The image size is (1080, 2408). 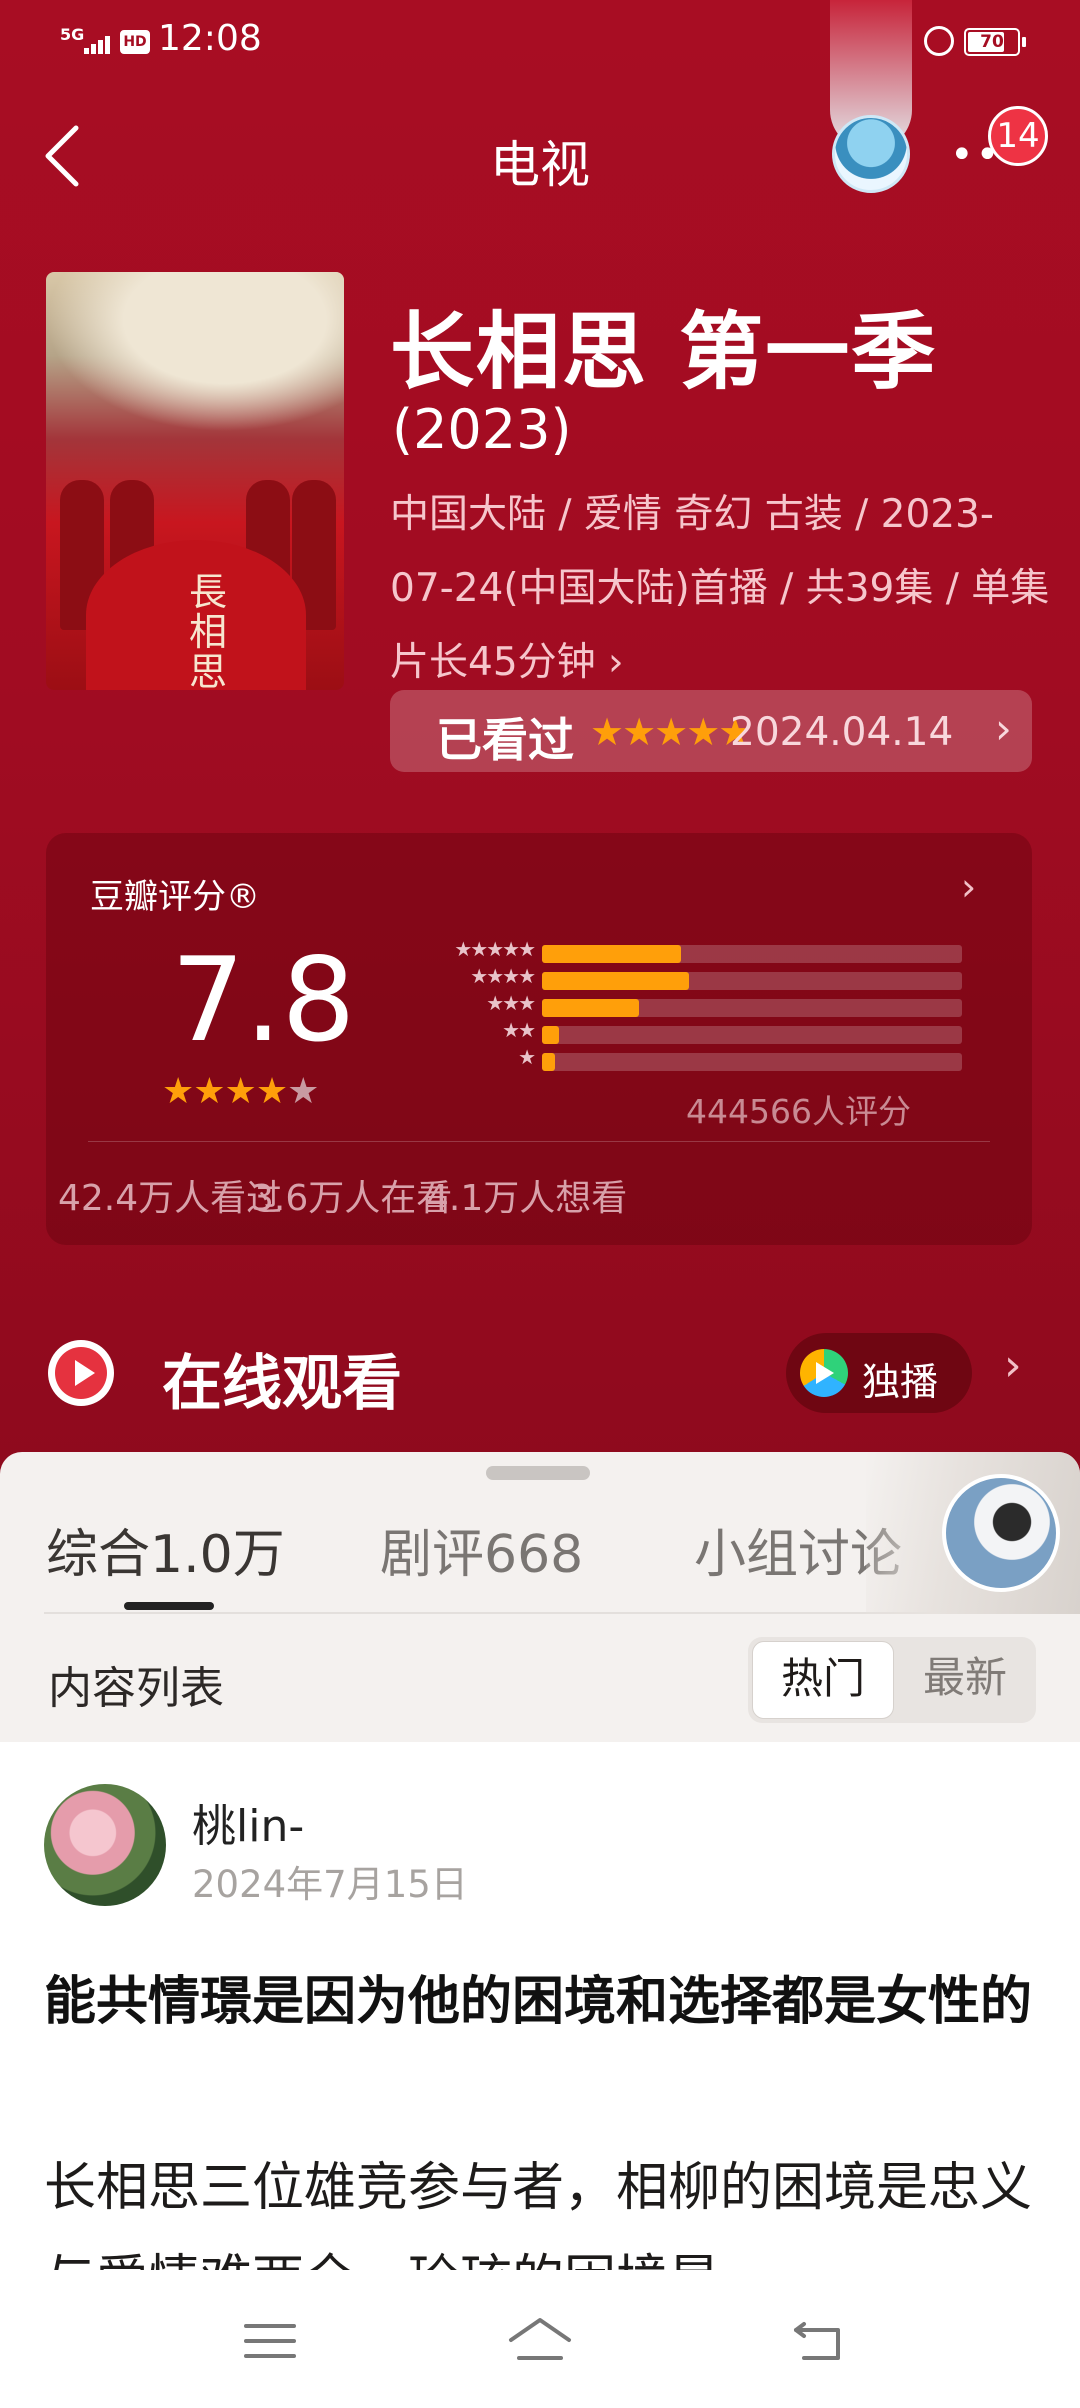 I want to click on show-poster: 長相思, so click(x=195, y=481).